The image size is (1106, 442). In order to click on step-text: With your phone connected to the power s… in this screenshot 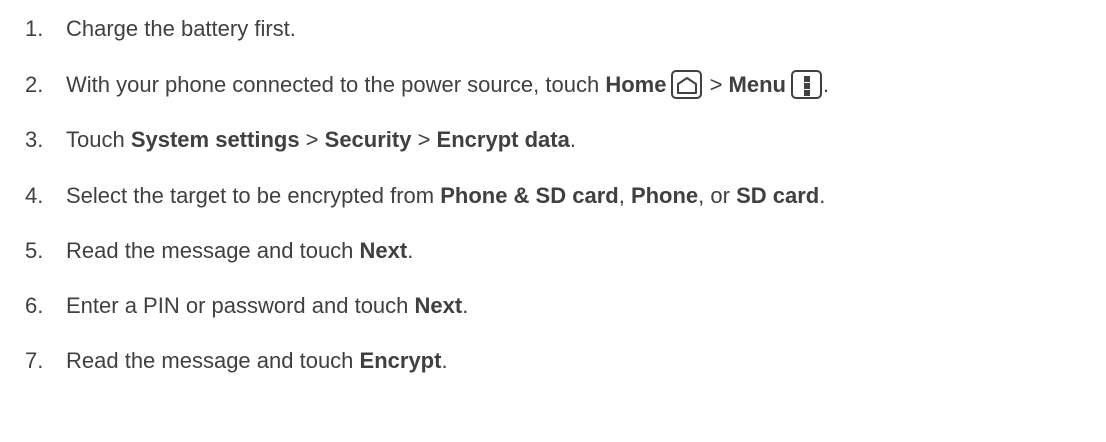, I will do `click(447, 85)`.